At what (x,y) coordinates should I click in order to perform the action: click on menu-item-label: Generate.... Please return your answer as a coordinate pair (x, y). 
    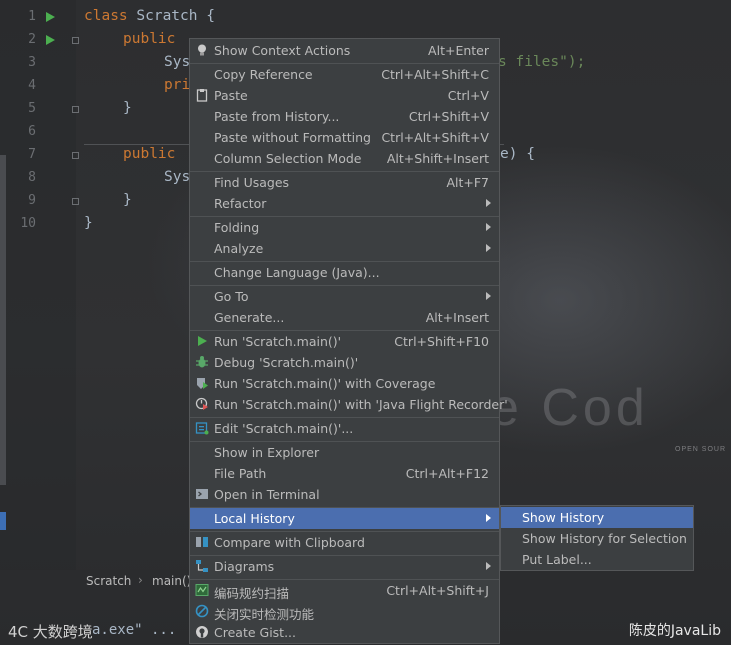
    Looking at the image, I should click on (249, 317).